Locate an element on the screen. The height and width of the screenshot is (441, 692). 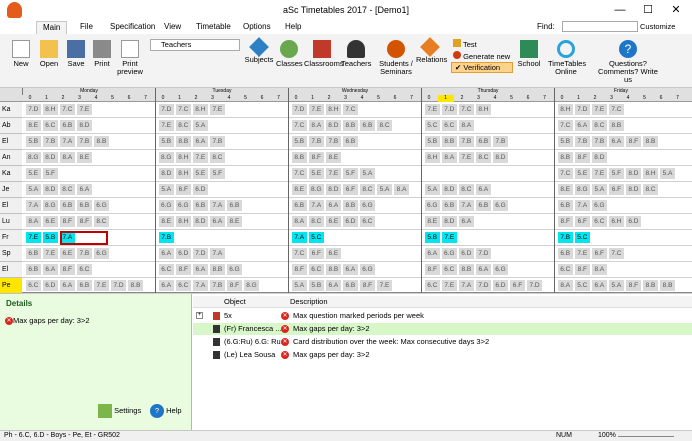
school-button: School is located at coordinates (529, 54).